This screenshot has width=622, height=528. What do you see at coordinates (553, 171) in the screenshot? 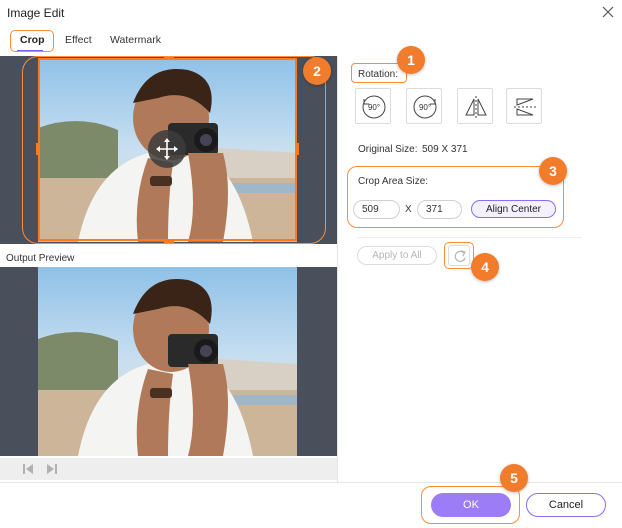
I see `callout-badge-3: 3` at bounding box center [553, 171].